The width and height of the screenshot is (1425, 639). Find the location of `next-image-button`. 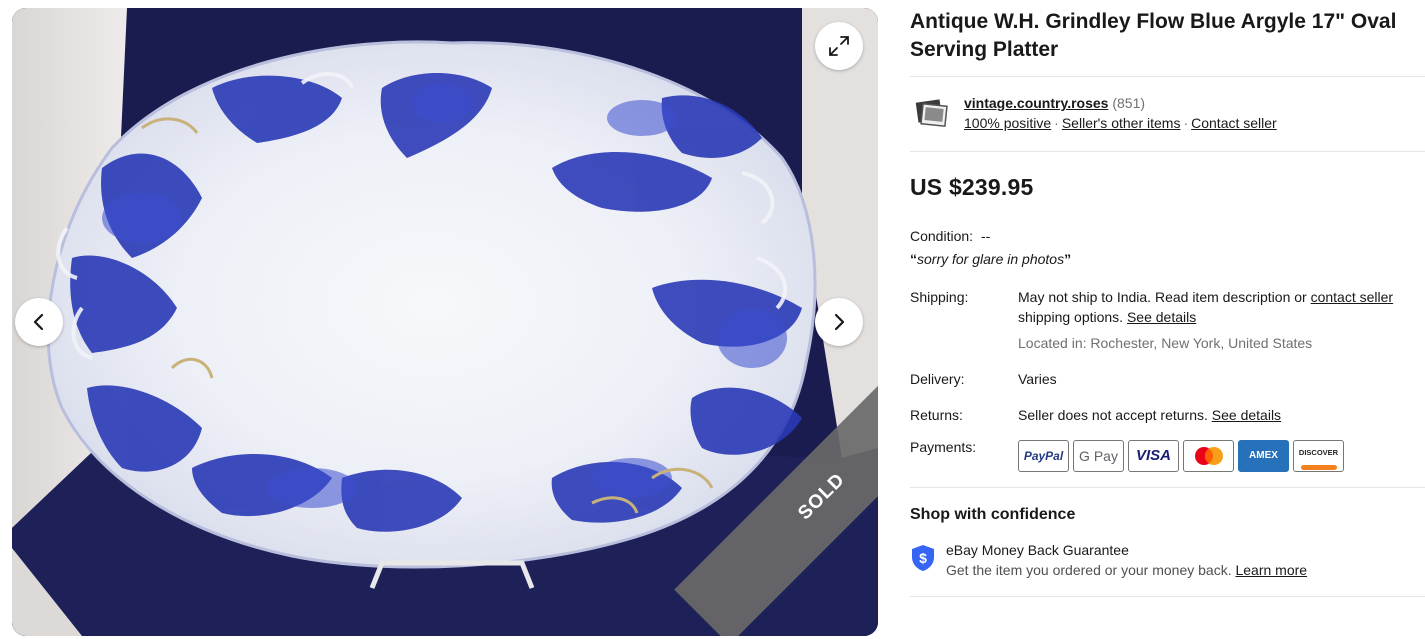

next-image-button is located at coordinates (839, 322).